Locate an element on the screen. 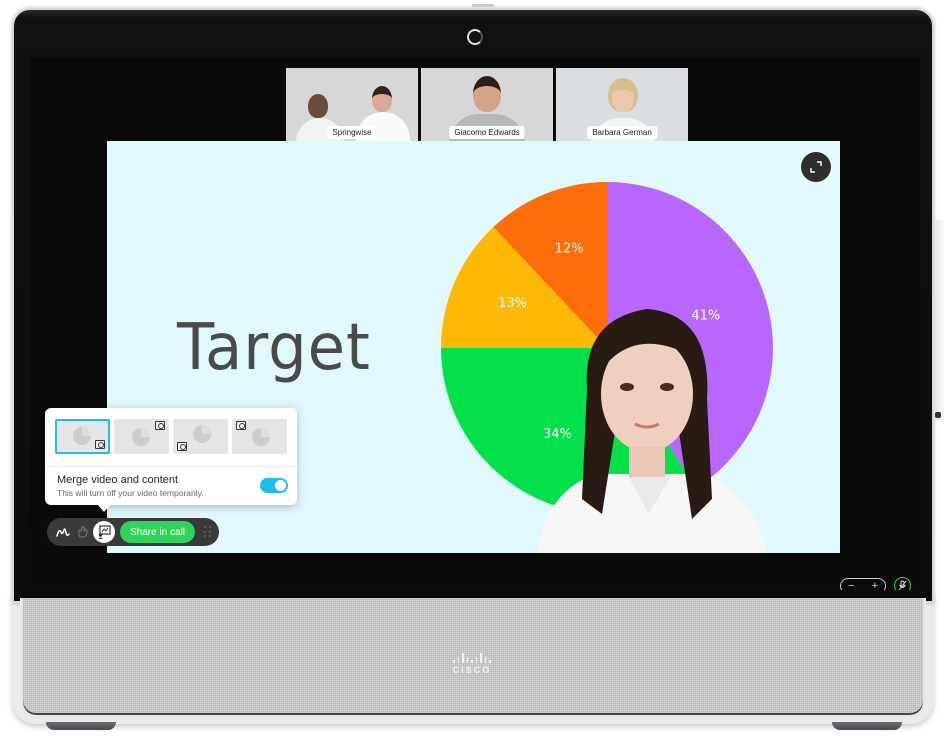 The width and height of the screenshot is (950, 750). drag-handle-icon is located at coordinates (208, 532).